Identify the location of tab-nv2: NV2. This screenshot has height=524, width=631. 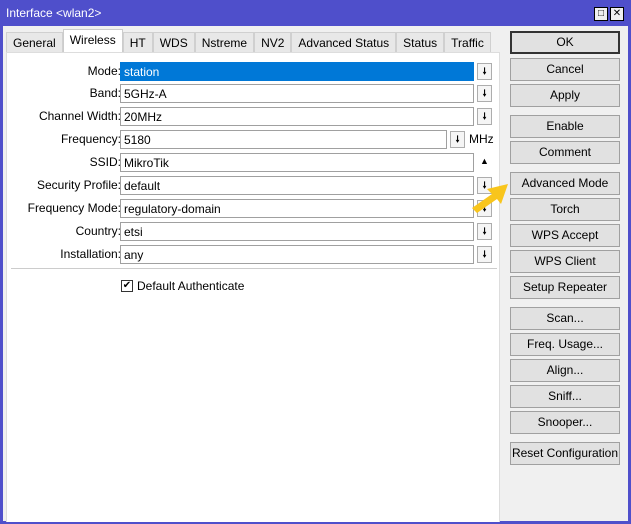
(273, 42).